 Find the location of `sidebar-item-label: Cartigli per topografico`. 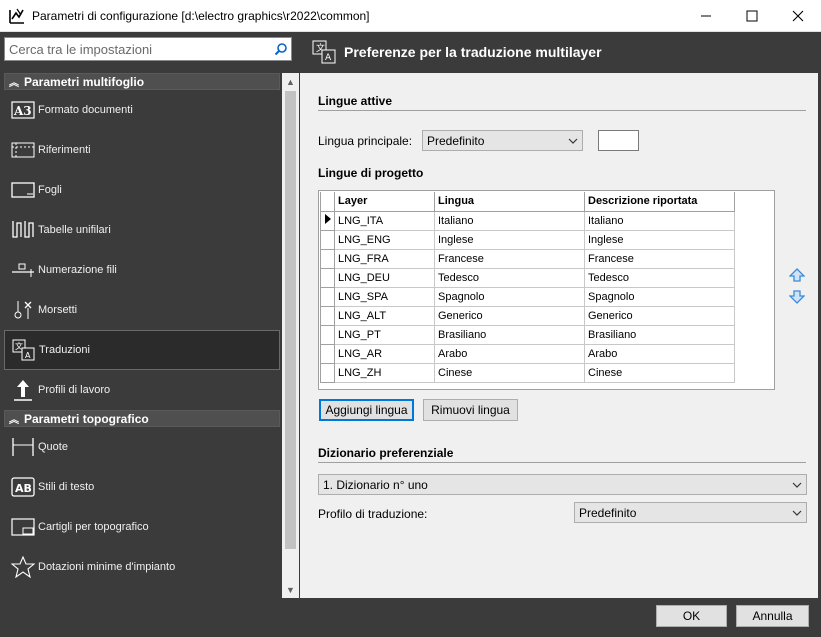

sidebar-item-label: Cartigli per topografico is located at coordinates (93, 527).